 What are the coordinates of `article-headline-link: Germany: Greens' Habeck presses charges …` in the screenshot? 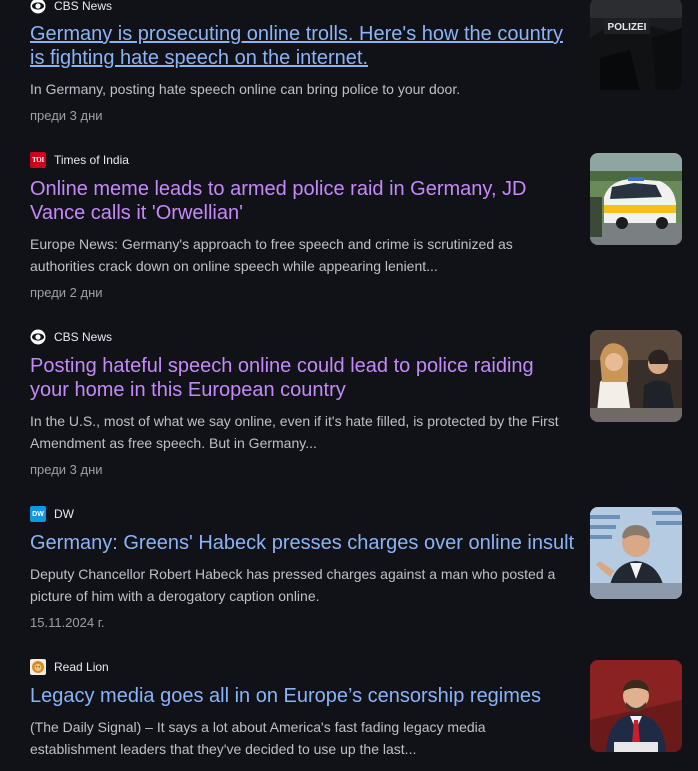 It's located at (304, 543).